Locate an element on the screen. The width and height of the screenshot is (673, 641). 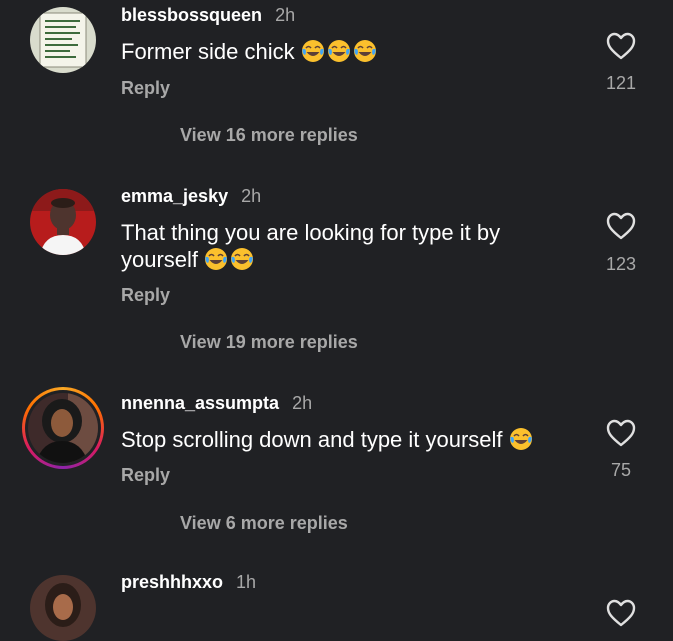
username: nnenna_assumpta is located at coordinates (200, 403).